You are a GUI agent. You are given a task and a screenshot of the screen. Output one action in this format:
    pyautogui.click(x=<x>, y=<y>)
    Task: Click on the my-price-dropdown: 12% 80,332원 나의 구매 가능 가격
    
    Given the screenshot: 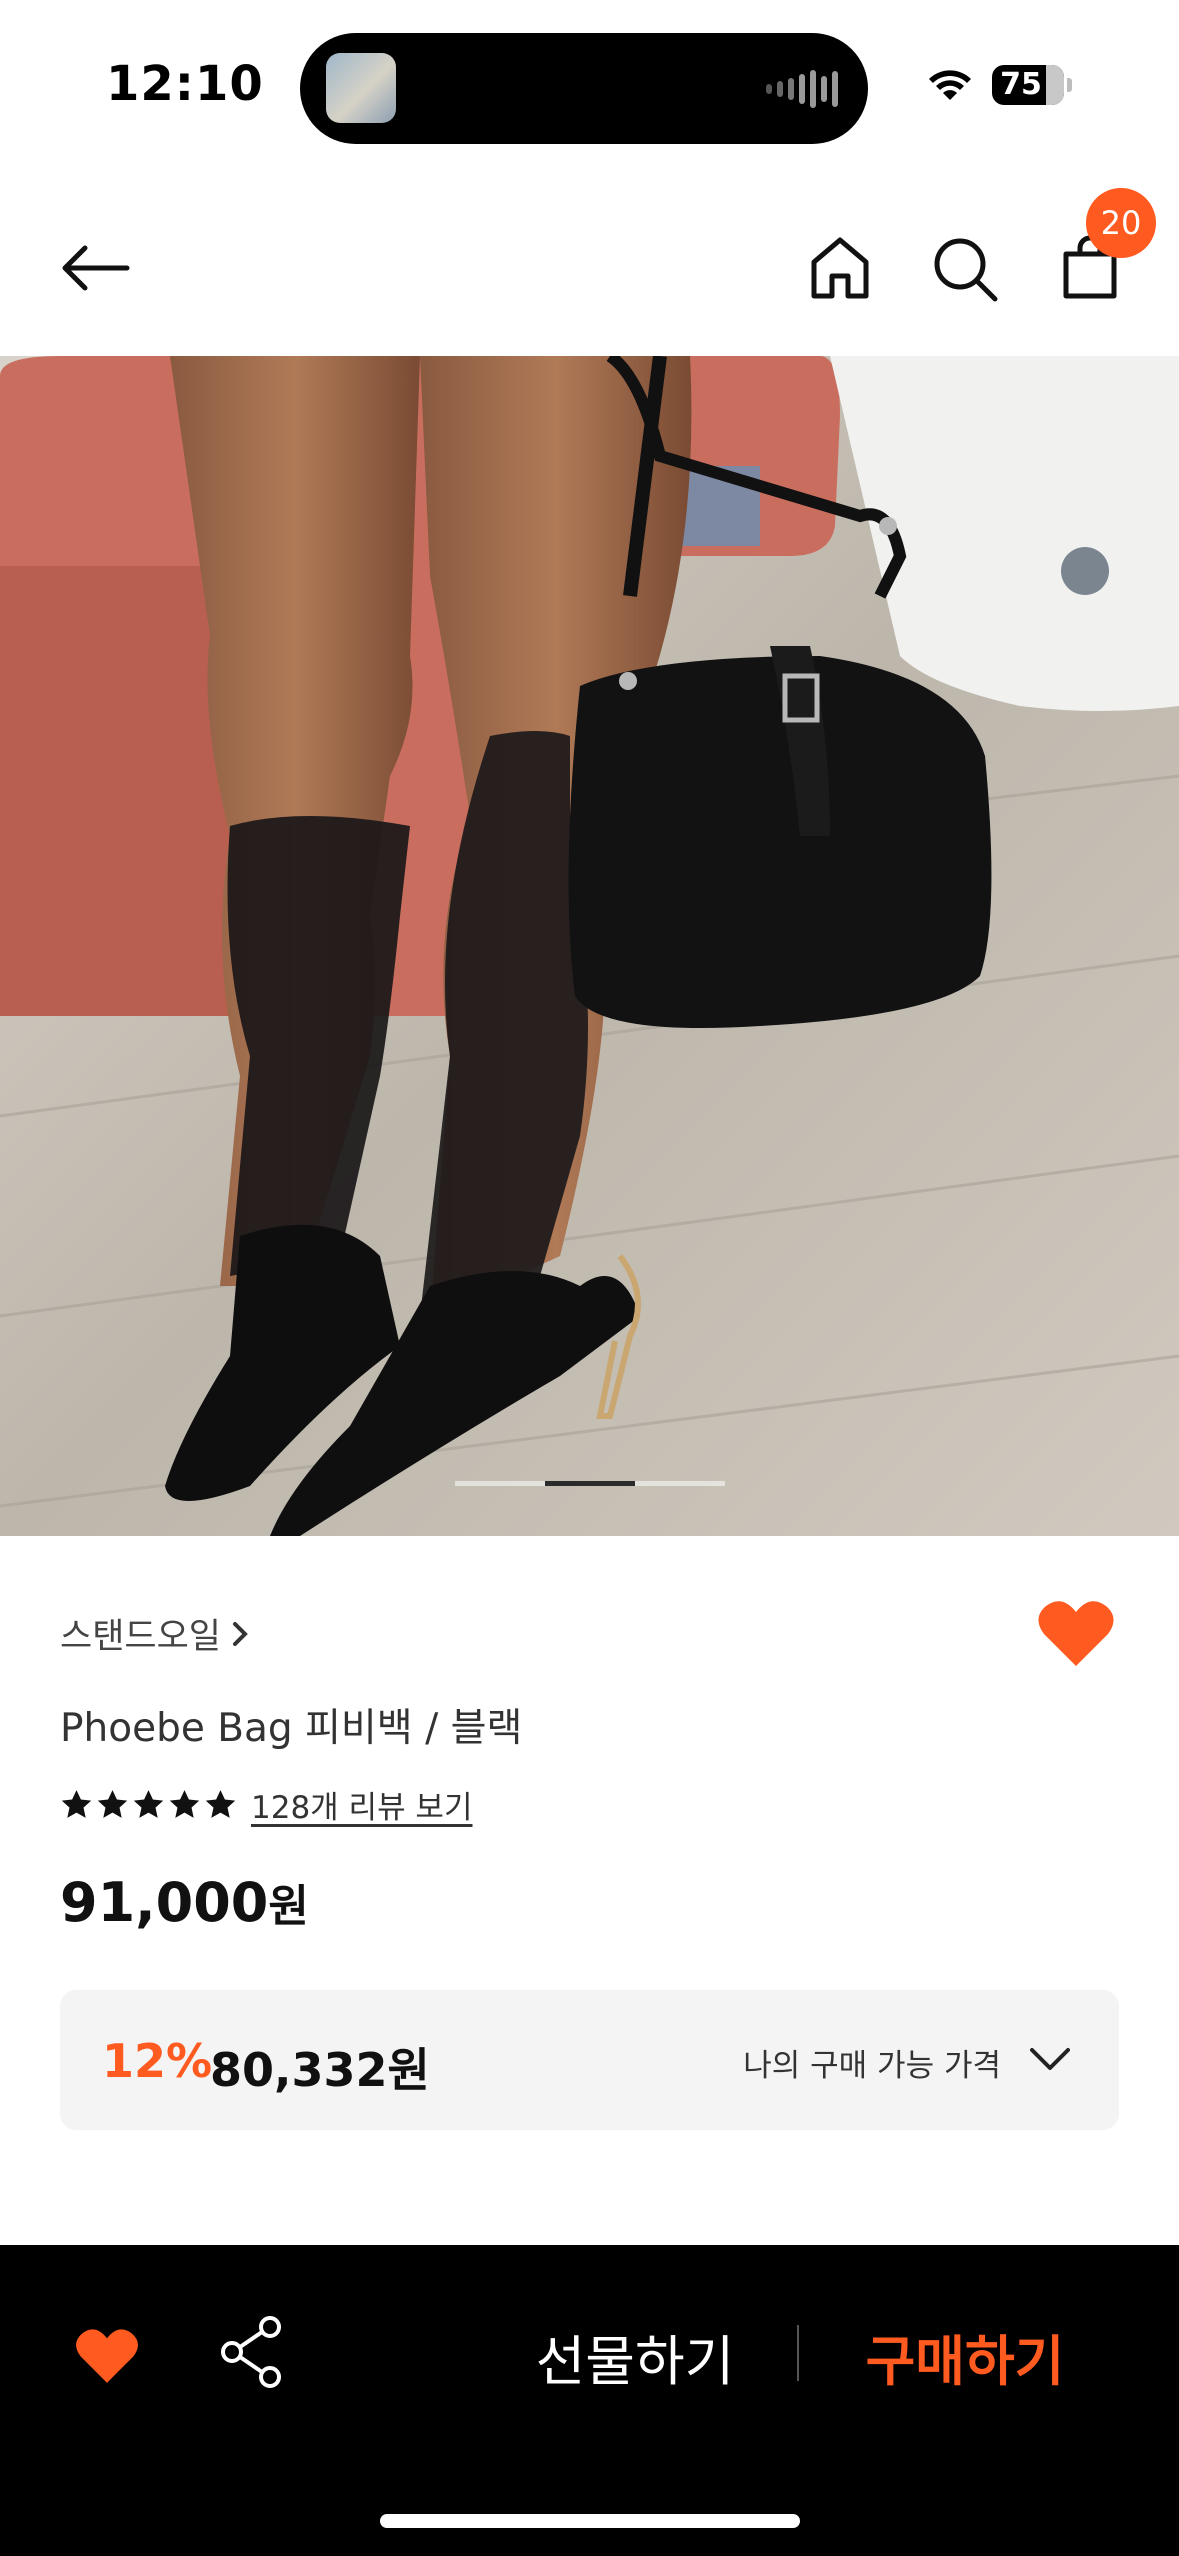 What is the action you would take?
    pyautogui.click(x=589, y=2060)
    